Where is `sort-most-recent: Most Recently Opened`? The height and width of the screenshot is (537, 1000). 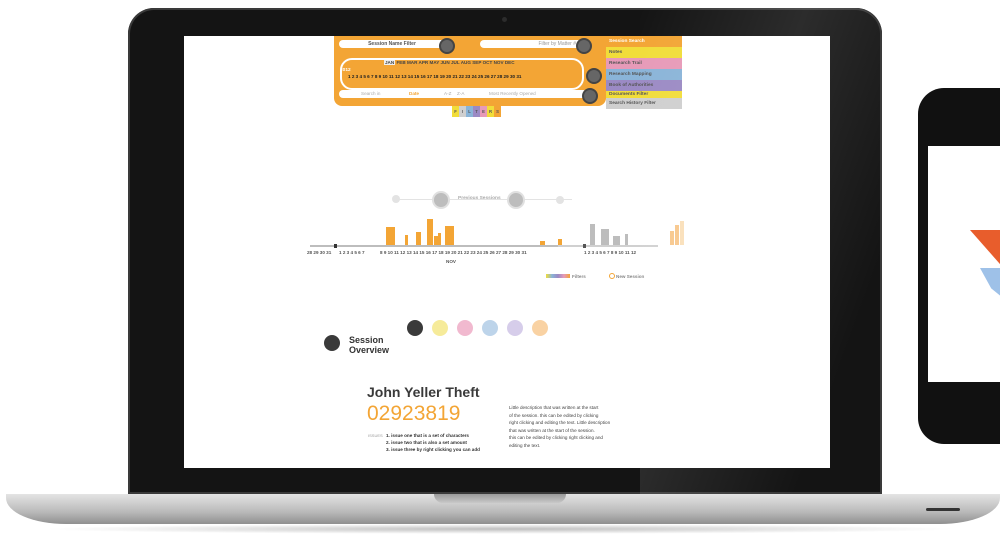 sort-most-recent: Most Recently Opened is located at coordinates (512, 94).